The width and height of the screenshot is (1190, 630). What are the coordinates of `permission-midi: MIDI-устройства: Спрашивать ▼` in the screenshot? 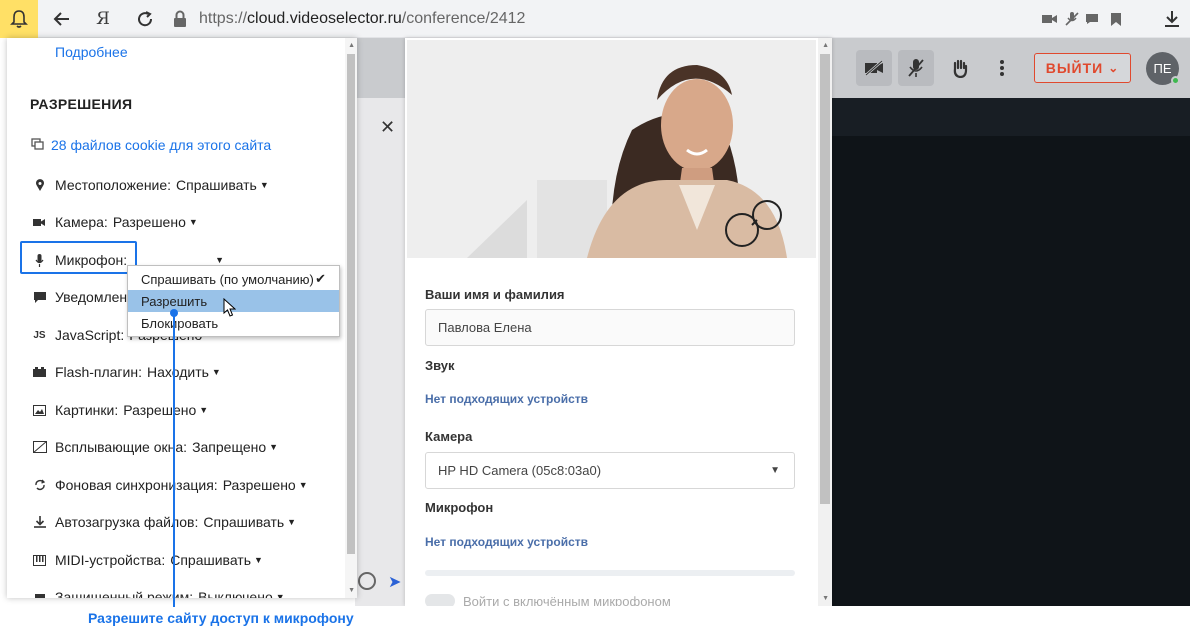 It's located at (147, 560).